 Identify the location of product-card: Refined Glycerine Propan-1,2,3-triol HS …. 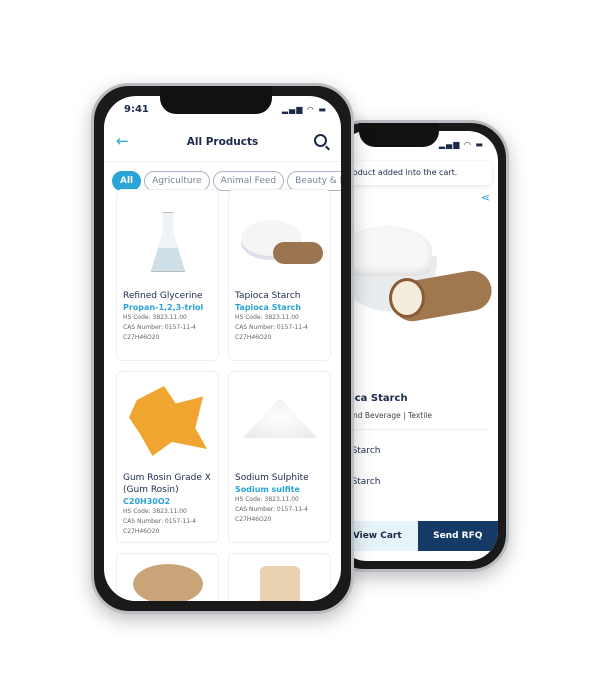
(167, 275).